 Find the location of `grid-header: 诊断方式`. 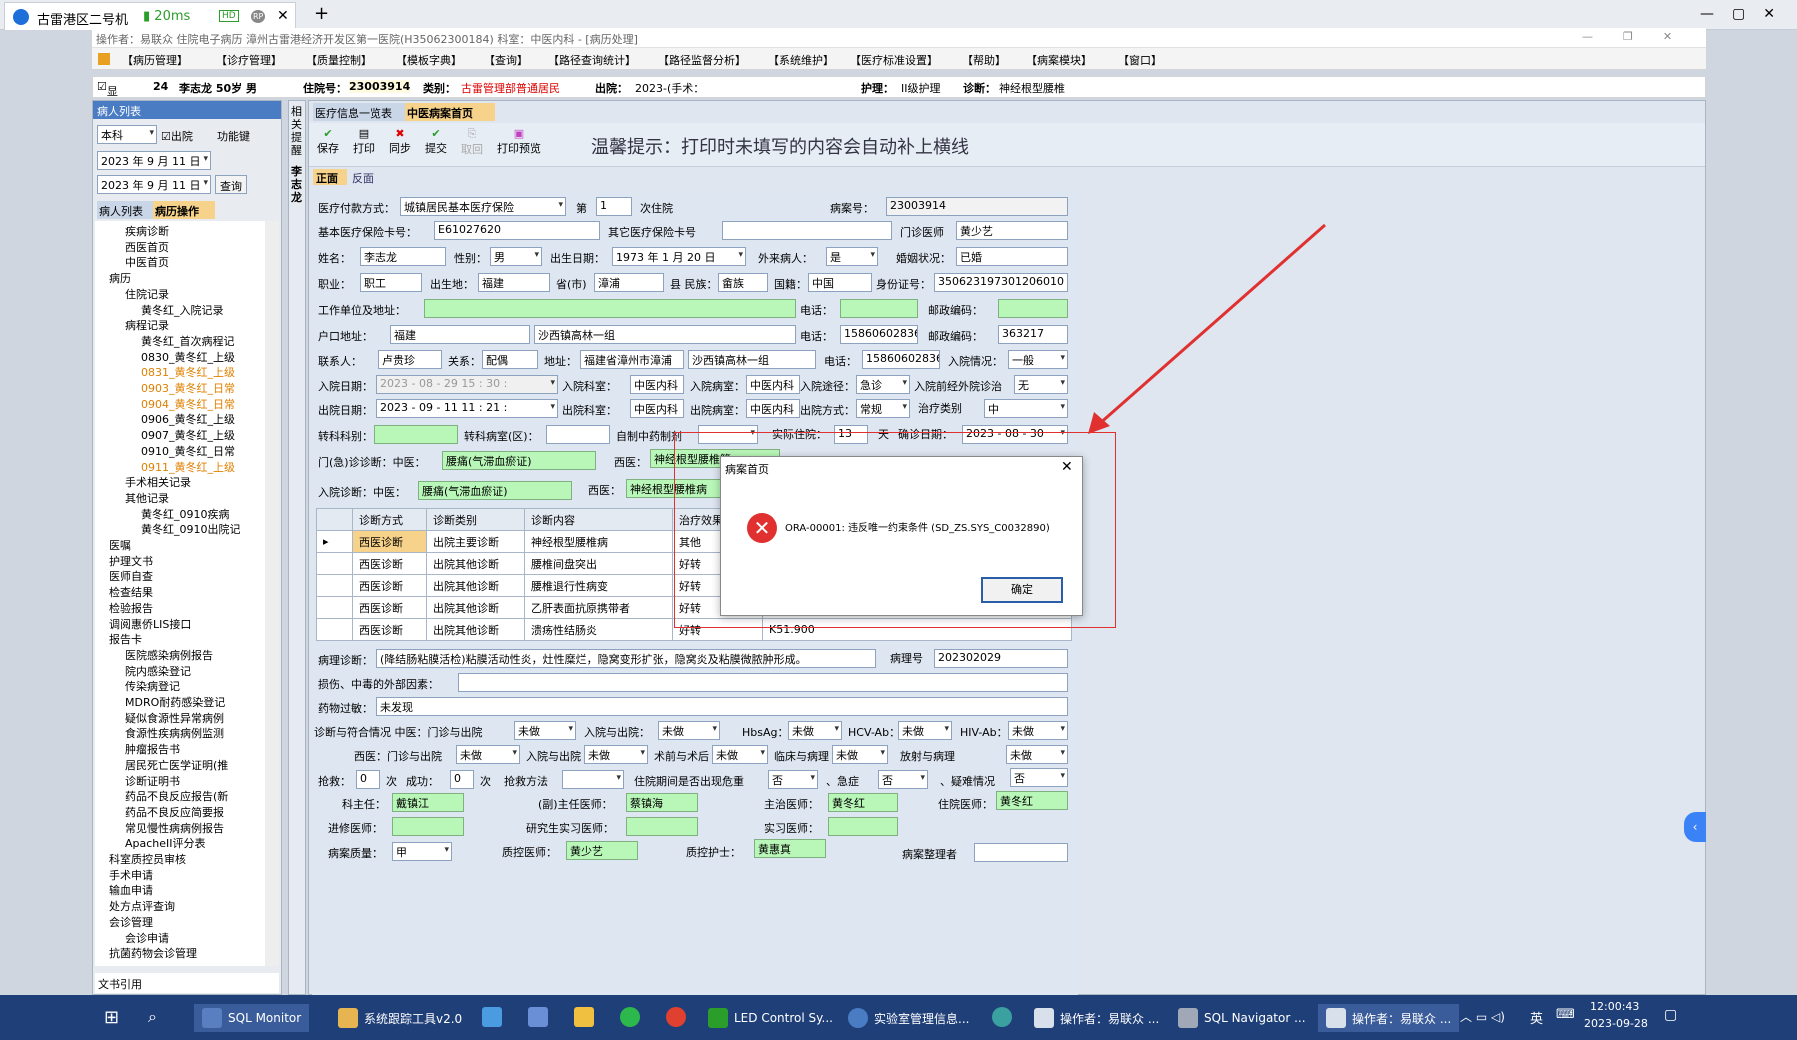

grid-header: 诊断方式 is located at coordinates (389, 519).